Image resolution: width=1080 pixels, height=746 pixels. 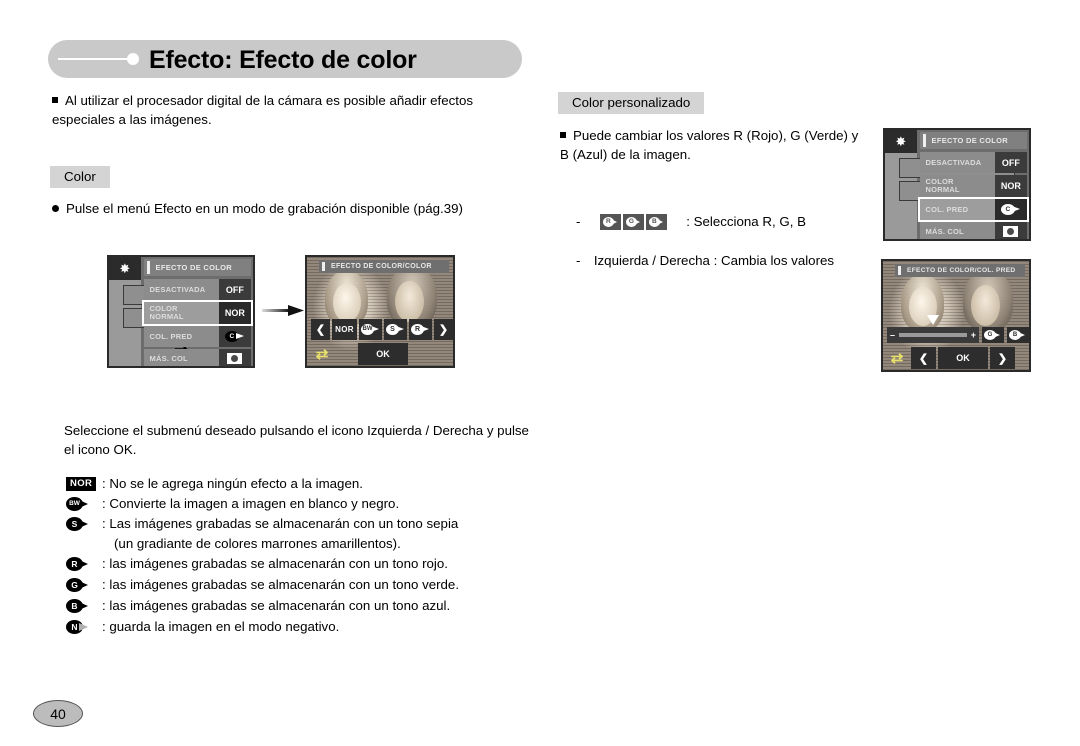 I want to click on legend-icon-blue: B, so click(x=84, y=605).